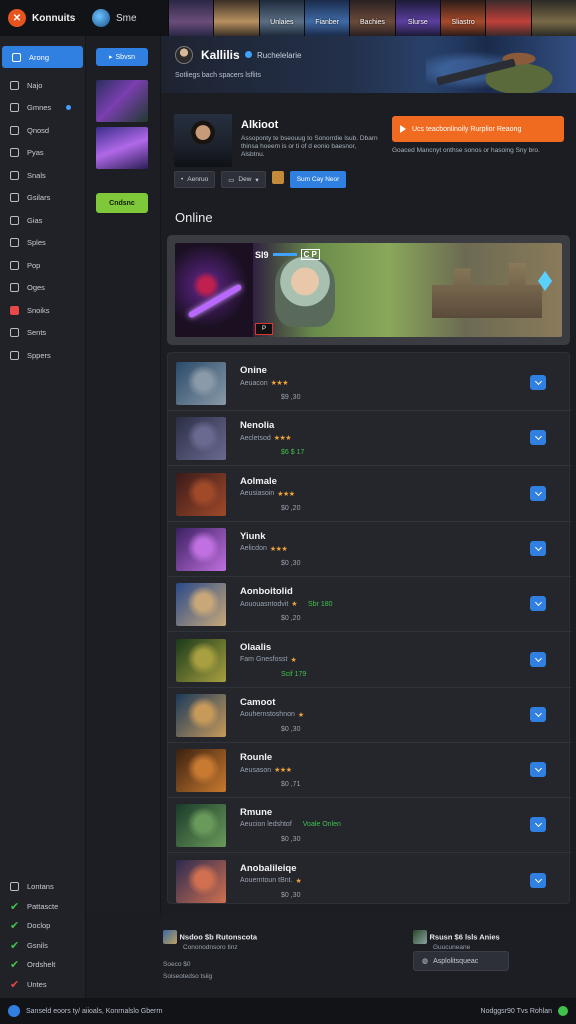  Describe the element at coordinates (43, 985) in the screenshot. I see `sidebar-bottom-item: ✔ Untes` at that location.